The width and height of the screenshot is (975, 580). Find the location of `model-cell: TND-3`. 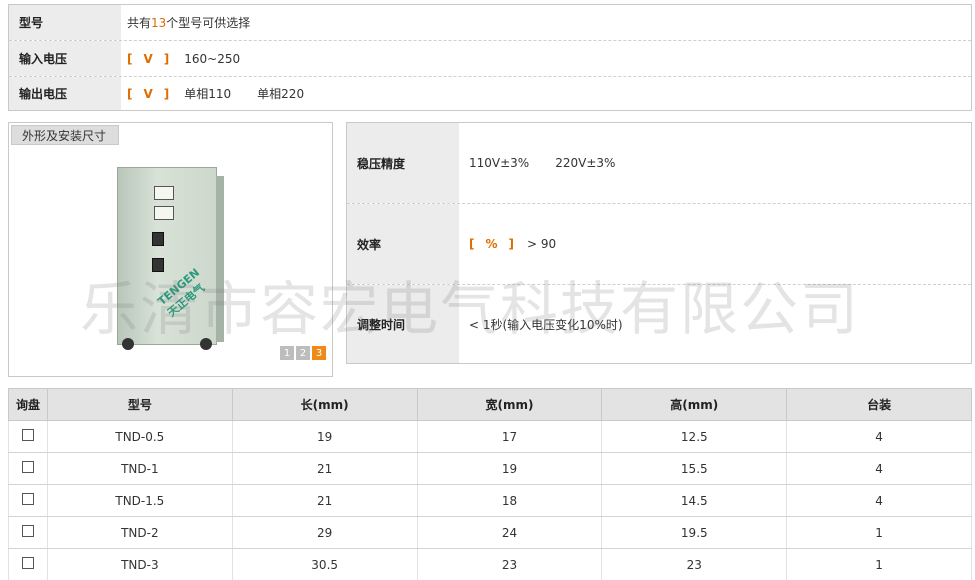

model-cell: TND-3 is located at coordinates (139, 564).